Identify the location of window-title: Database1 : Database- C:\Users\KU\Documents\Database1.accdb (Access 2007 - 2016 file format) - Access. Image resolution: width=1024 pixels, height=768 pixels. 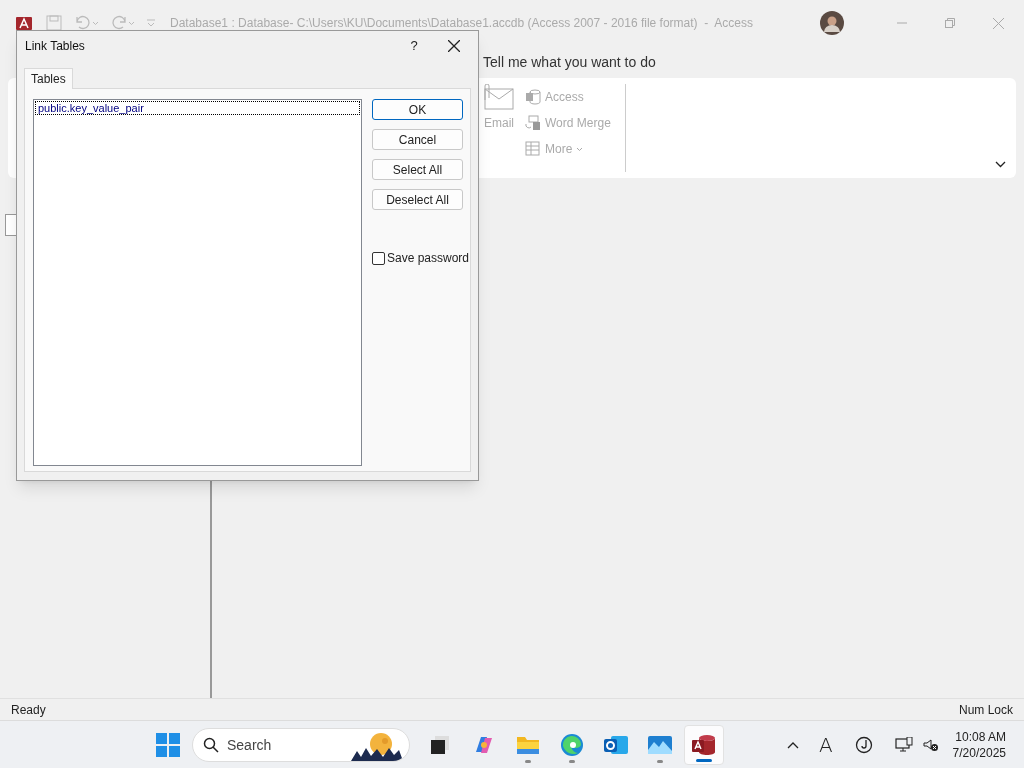
(461, 23).